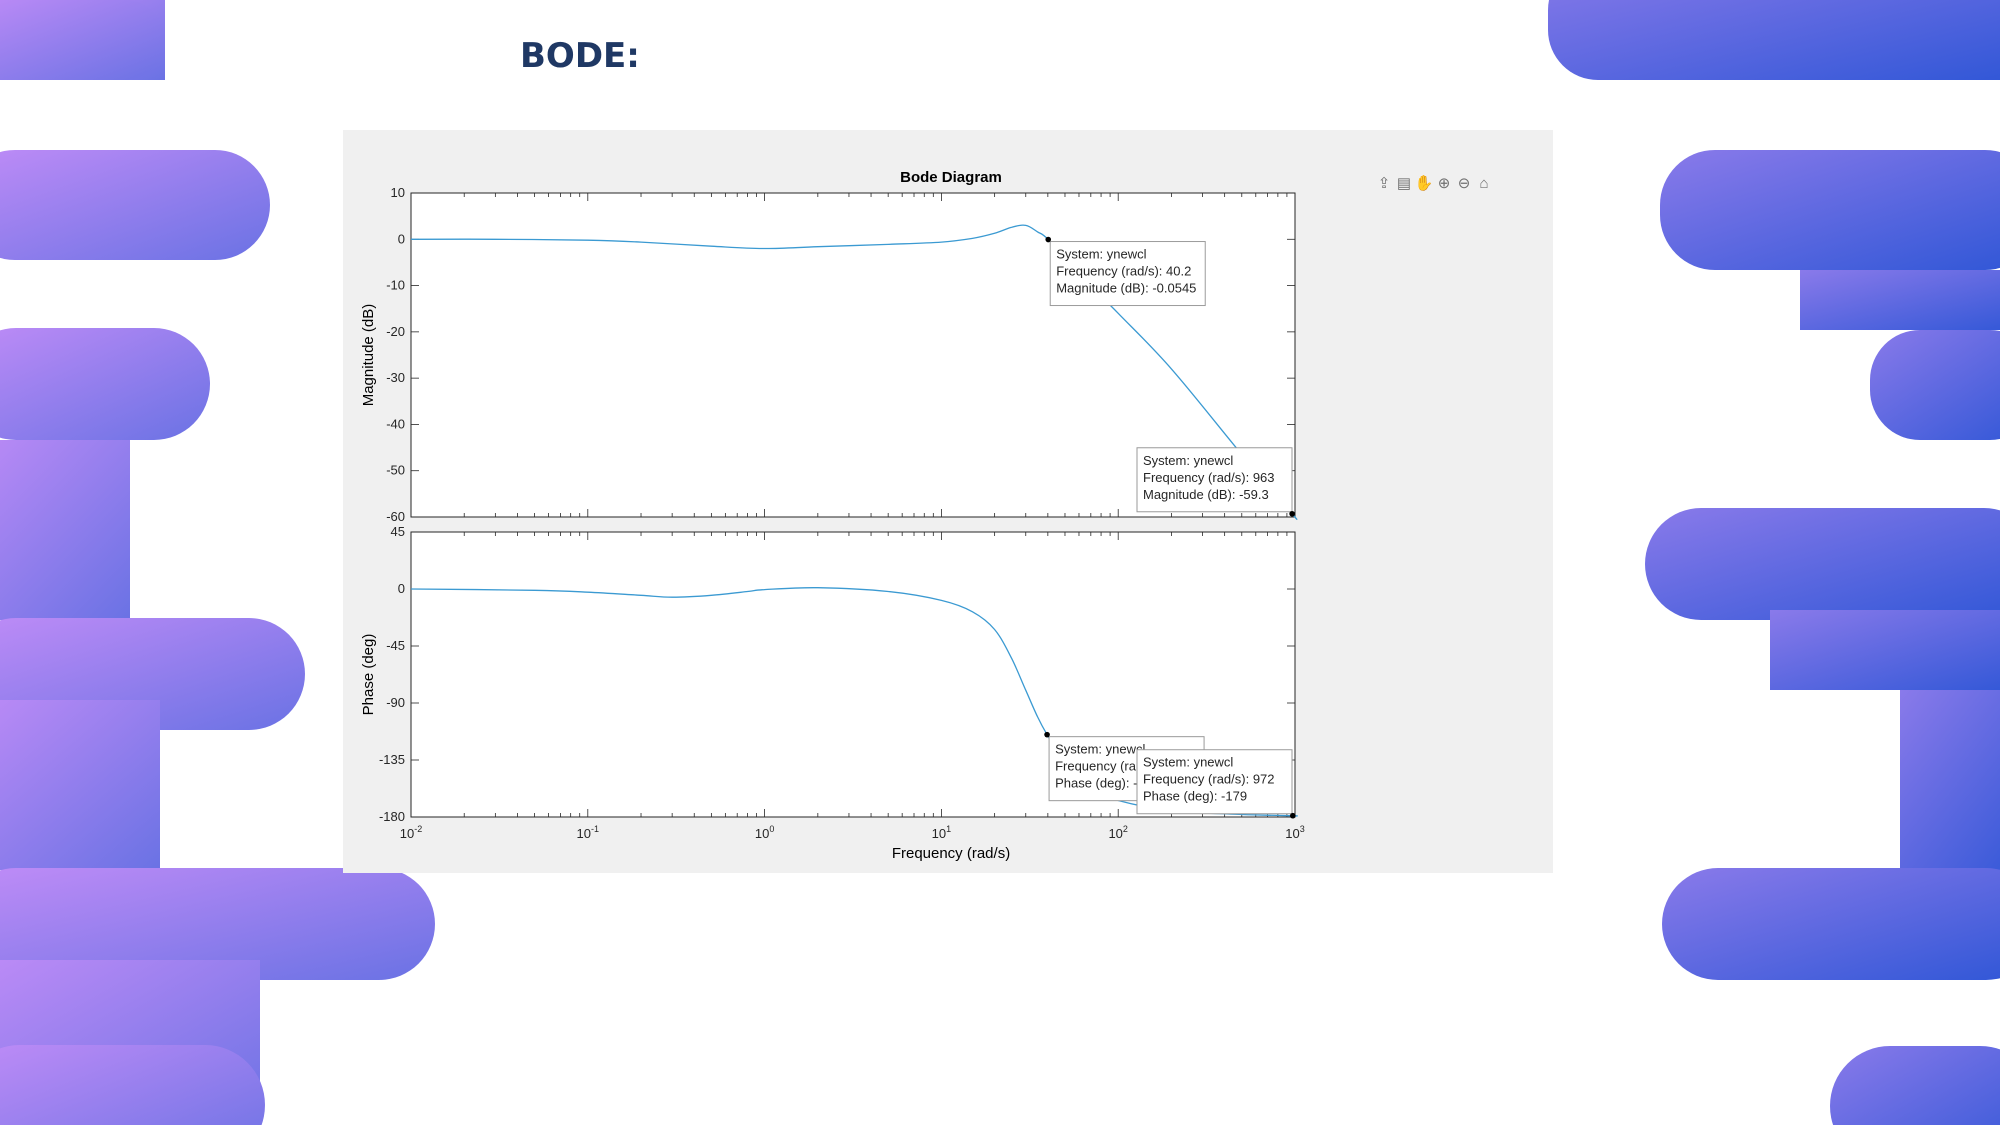 The height and width of the screenshot is (1125, 2000). Describe the element at coordinates (411, 832) in the screenshot. I see `x-tick-label: 10-2` at that location.